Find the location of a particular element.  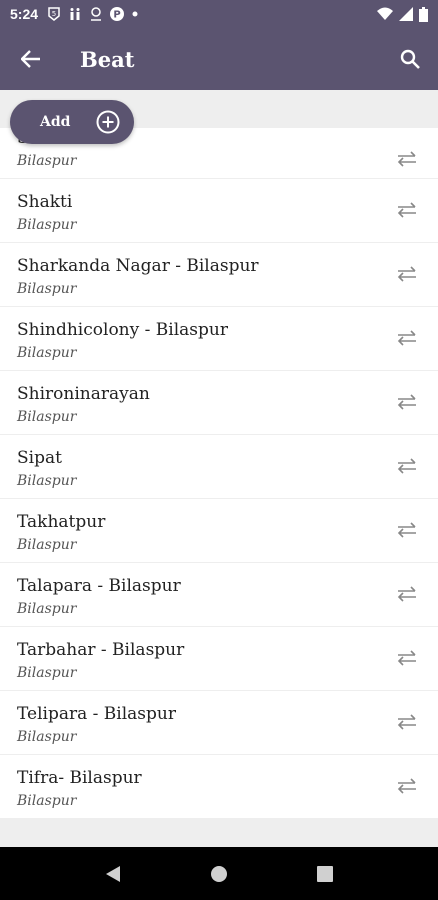

status-bar: 5:24 5 P is located at coordinates (219, 14).